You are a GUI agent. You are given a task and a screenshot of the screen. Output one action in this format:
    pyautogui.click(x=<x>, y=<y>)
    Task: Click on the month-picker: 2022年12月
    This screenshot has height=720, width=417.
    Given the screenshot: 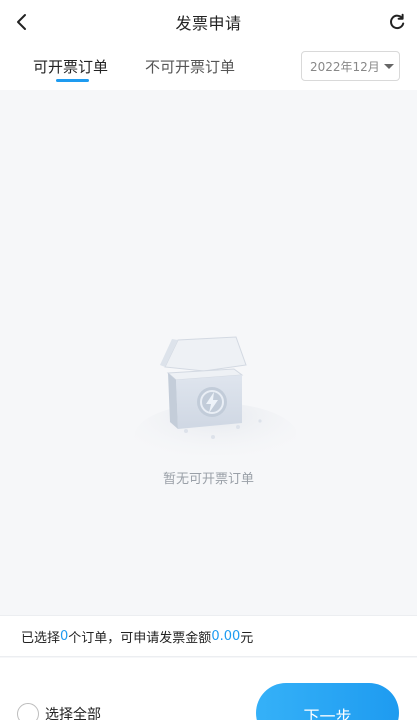 What is the action you would take?
    pyautogui.click(x=350, y=66)
    